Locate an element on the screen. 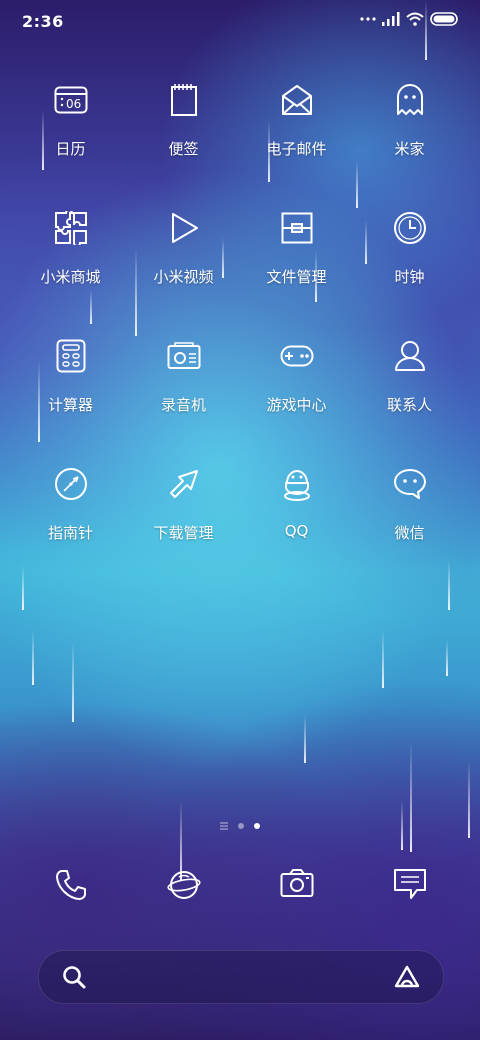  gamepad-icon is located at coordinates (297, 356).